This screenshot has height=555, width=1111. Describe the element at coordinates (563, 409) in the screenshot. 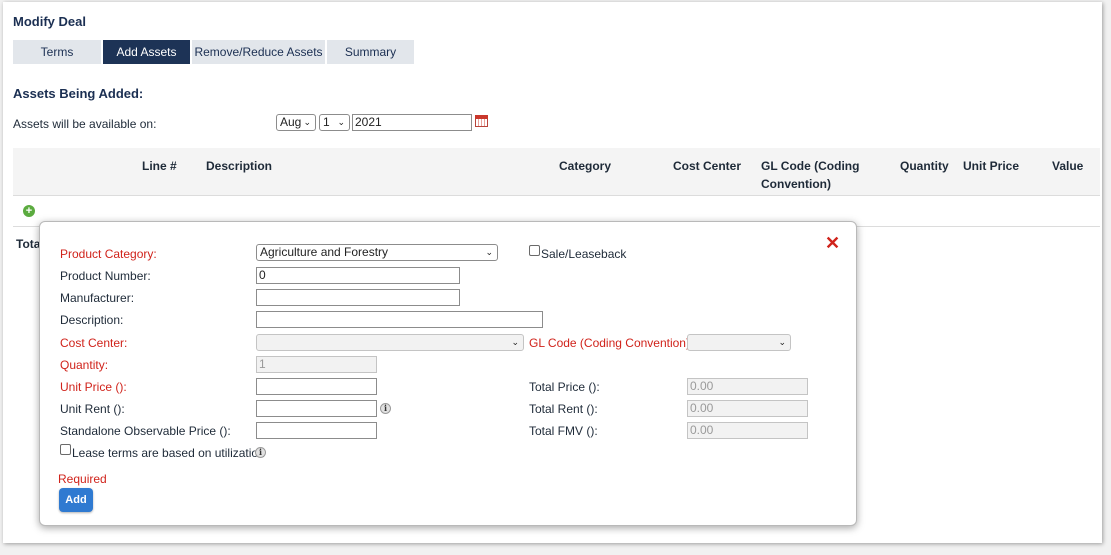

I see `total-rent-label: Total Rent ():` at that location.